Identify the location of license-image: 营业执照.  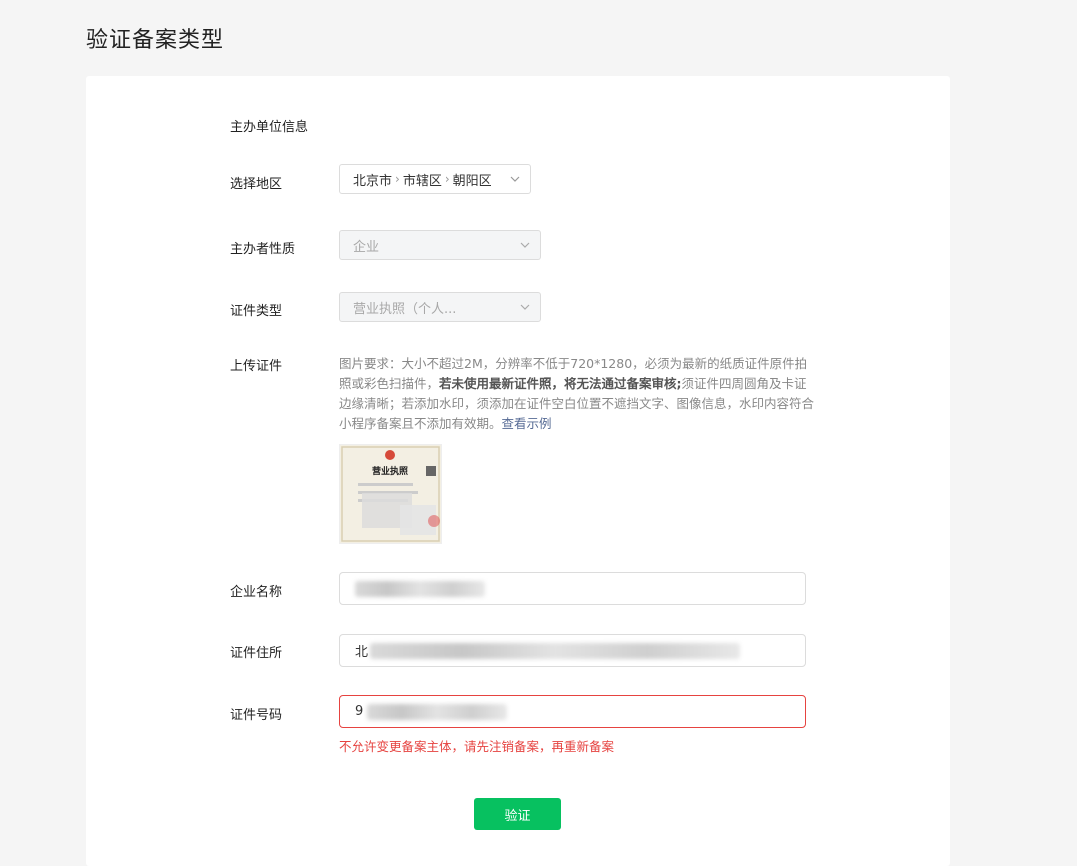
(390, 494).